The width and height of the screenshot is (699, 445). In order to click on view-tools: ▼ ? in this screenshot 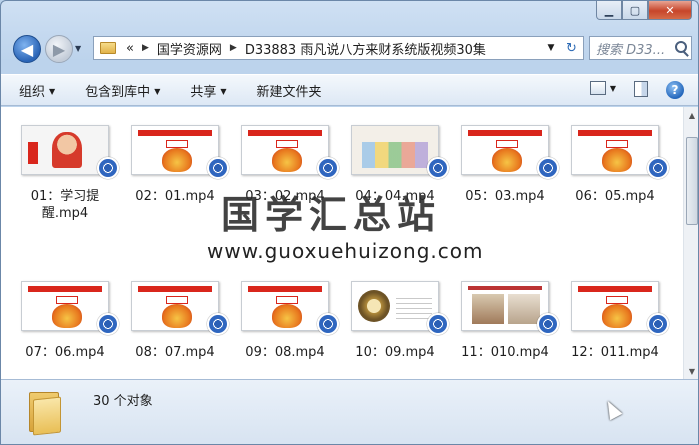, I will do `click(636, 90)`.